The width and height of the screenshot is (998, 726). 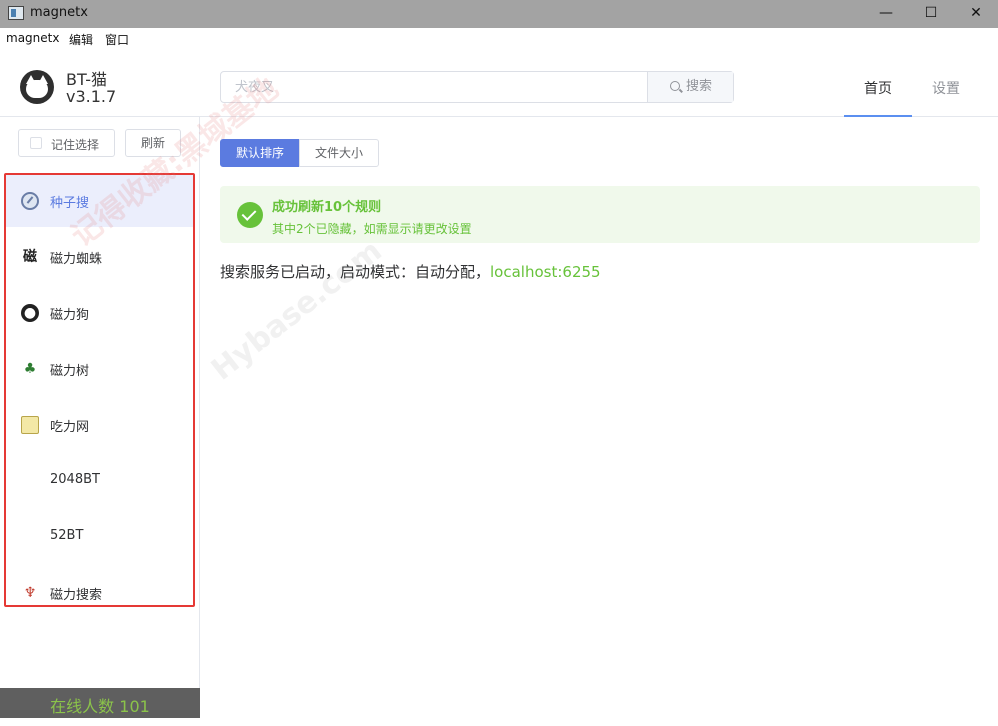 I want to click on success-alert: 成功刷新10个规则 其中2个已隐藏，如需显示请更改设置, so click(x=600, y=214).